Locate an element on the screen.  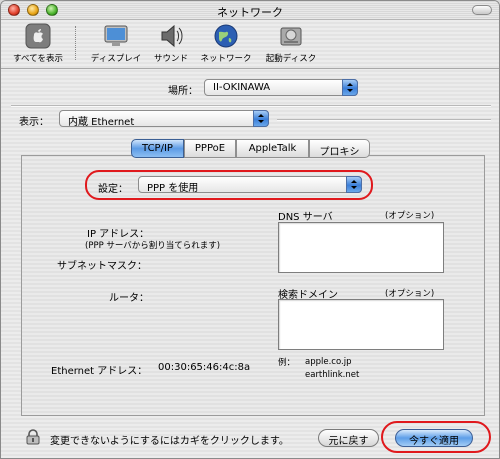
apply-now-button: 今すぐ適用 is located at coordinates (434, 438).